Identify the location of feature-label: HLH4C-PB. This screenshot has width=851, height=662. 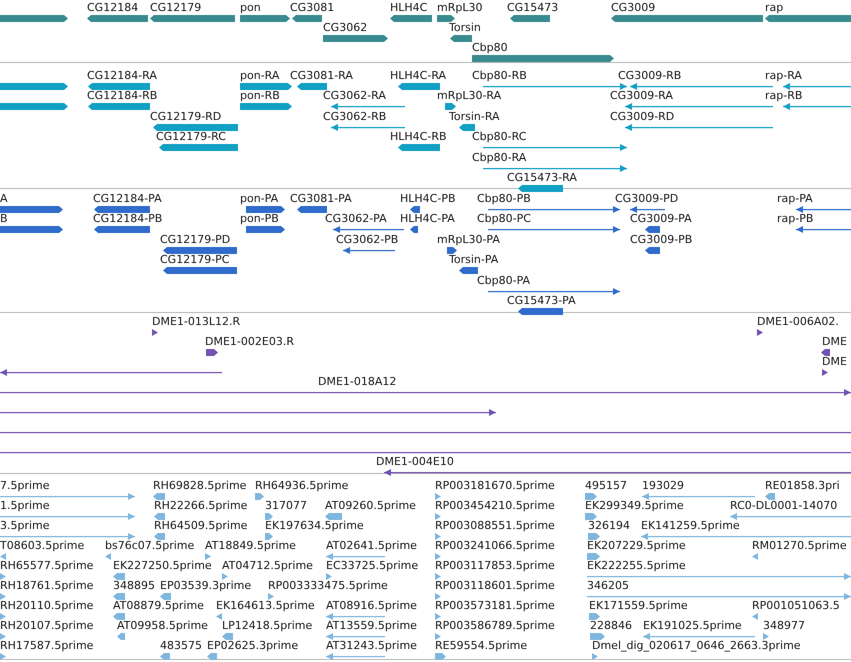
(428, 198).